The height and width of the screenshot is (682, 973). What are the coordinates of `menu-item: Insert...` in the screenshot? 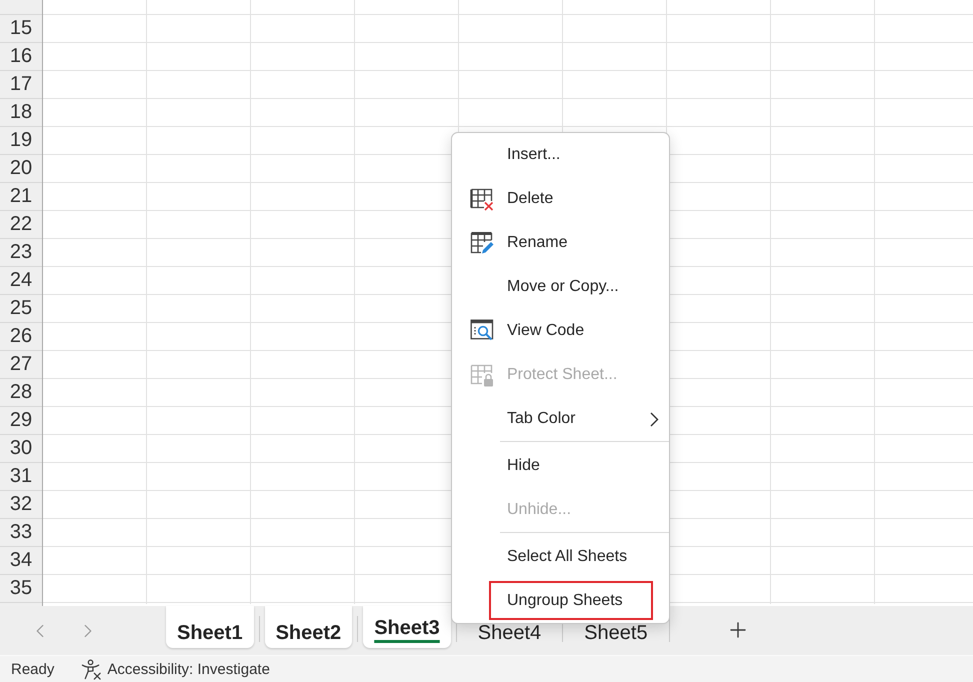 It's located at (560, 155).